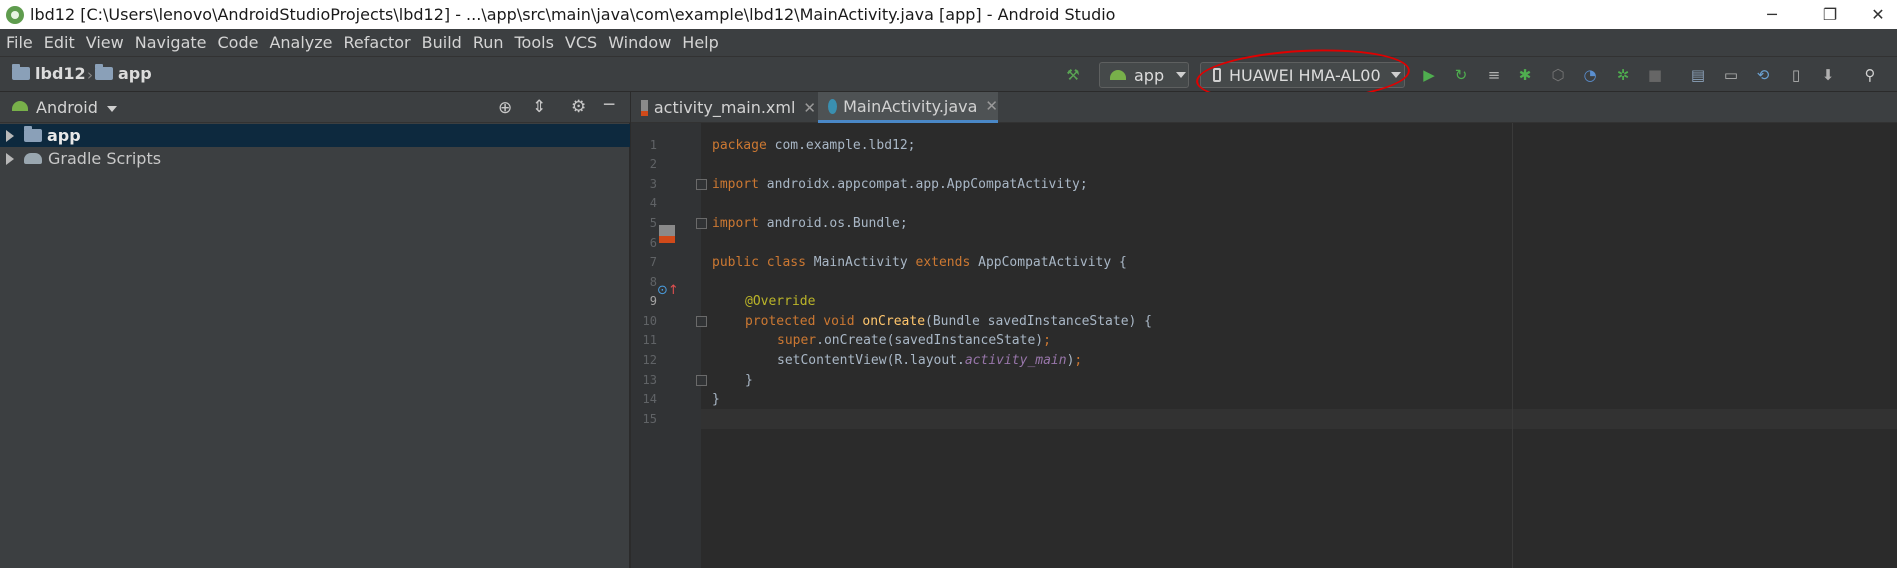  I want to click on debug-attach-icon: ✲, so click(1623, 75).